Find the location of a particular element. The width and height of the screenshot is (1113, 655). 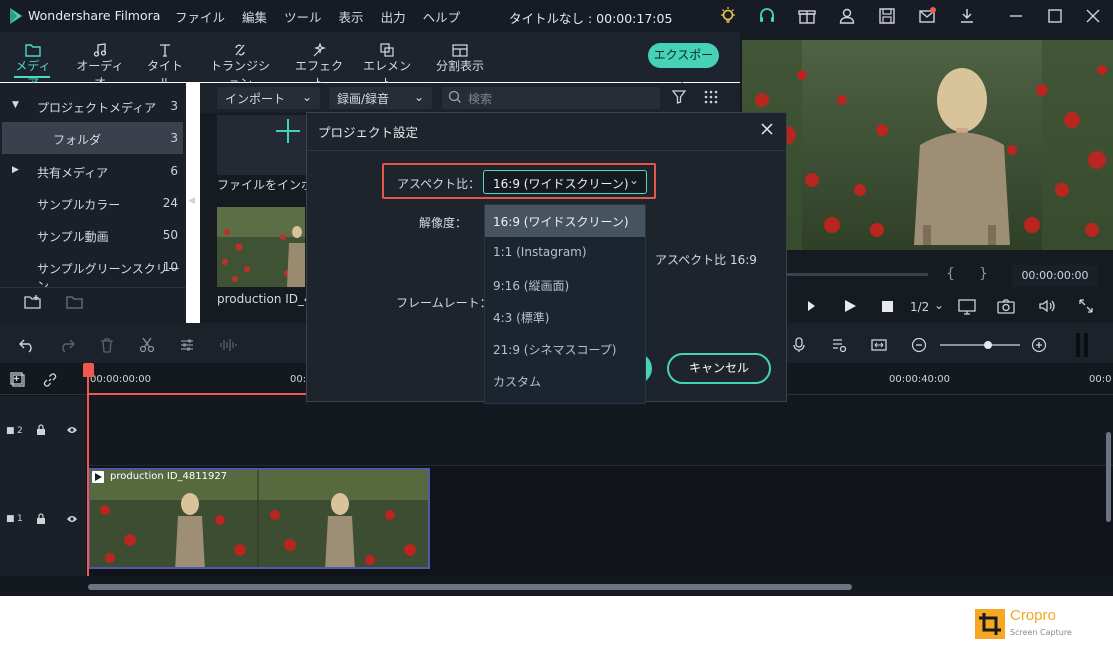

sidebar-item-sample-greenscreen: サンプルグリーンスクリーン 10 is located at coordinates (93, 272).